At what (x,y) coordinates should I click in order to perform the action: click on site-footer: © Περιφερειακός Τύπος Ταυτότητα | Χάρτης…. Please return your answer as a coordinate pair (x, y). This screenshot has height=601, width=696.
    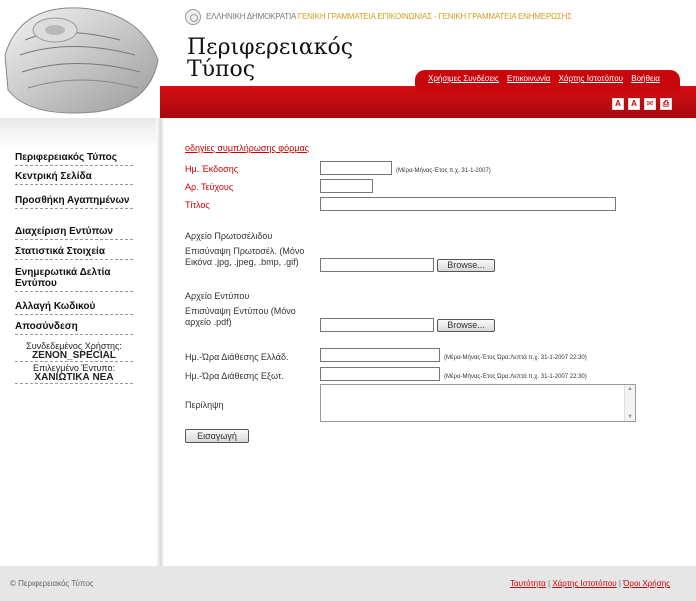
    Looking at the image, I should click on (348, 583).